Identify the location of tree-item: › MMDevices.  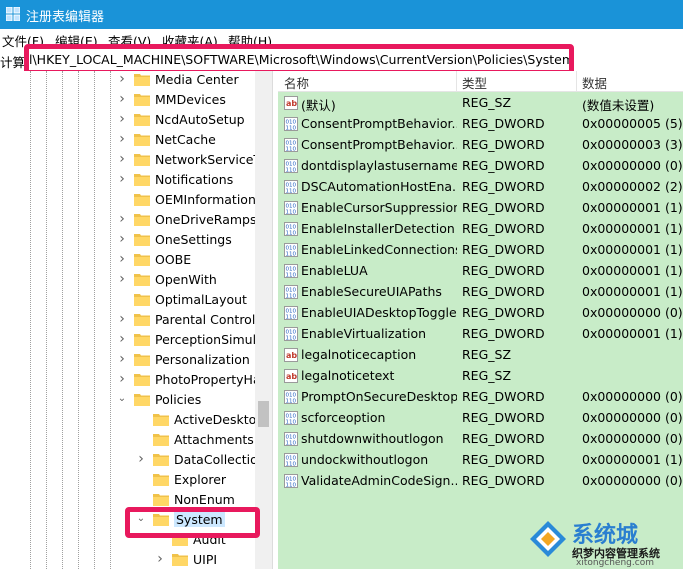
(127, 100).